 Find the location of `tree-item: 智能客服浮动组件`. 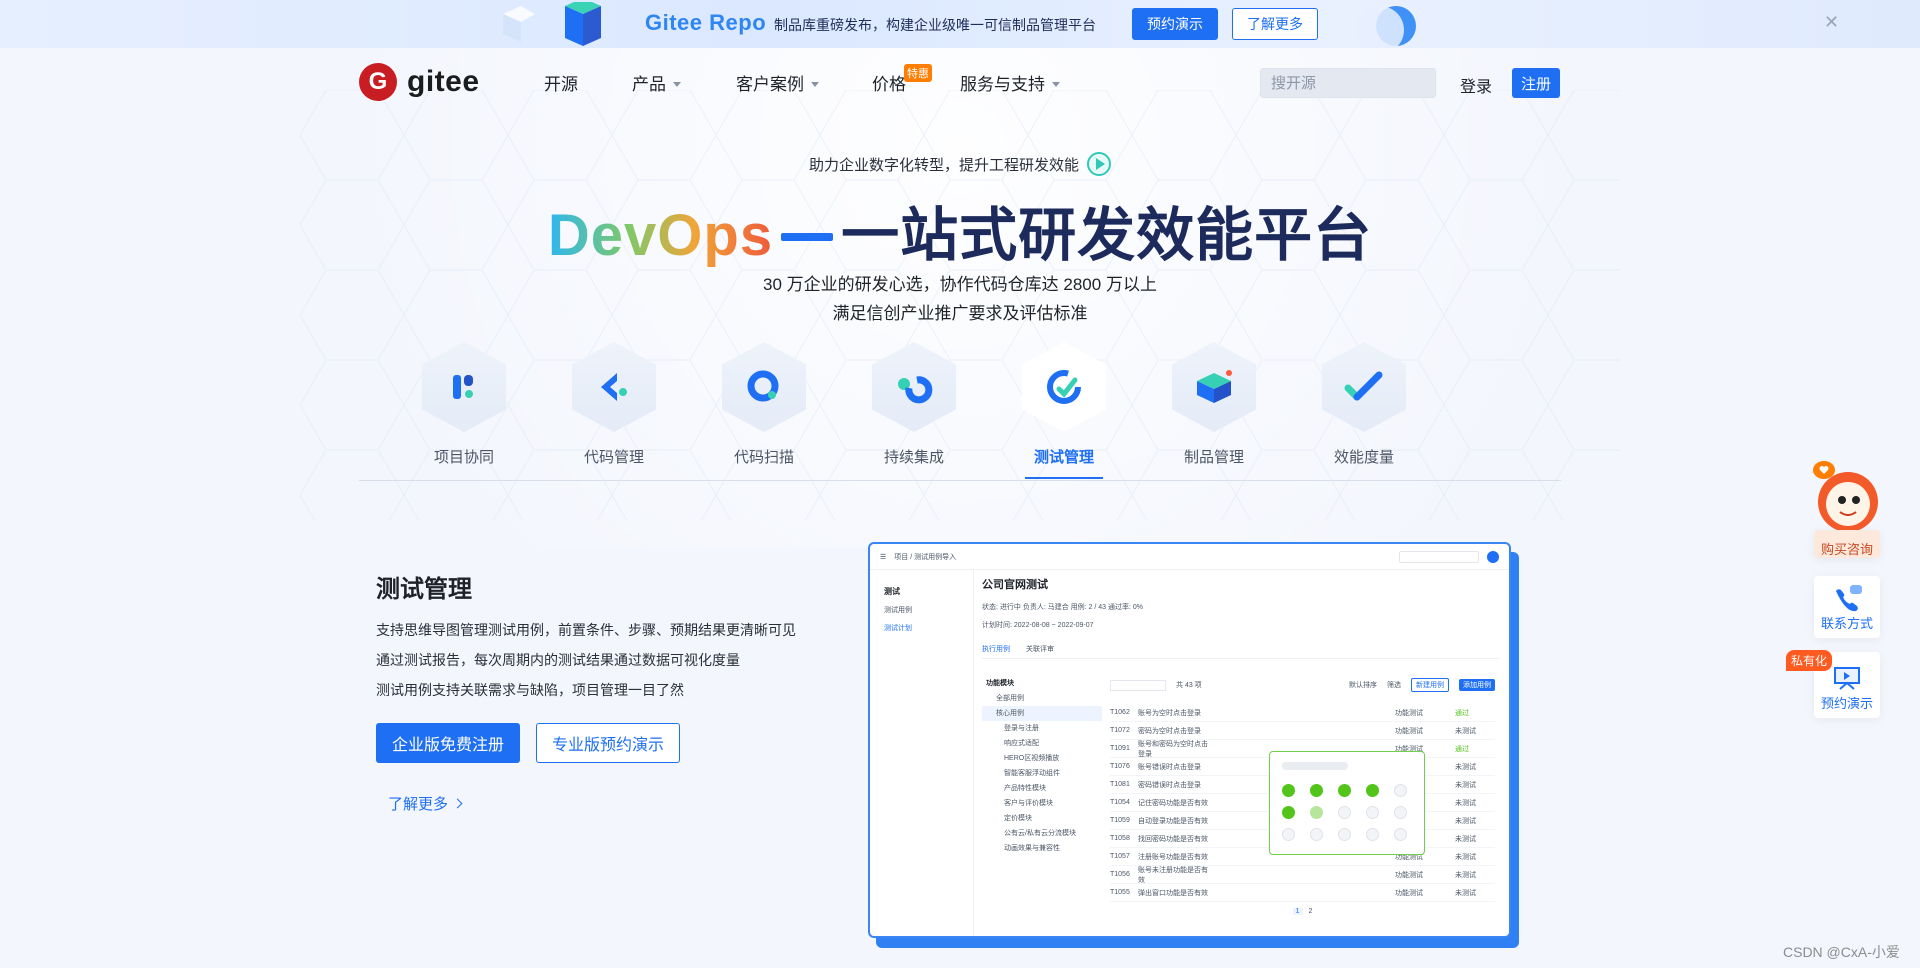

tree-item: 智能客服浮动组件 is located at coordinates (1032, 773).